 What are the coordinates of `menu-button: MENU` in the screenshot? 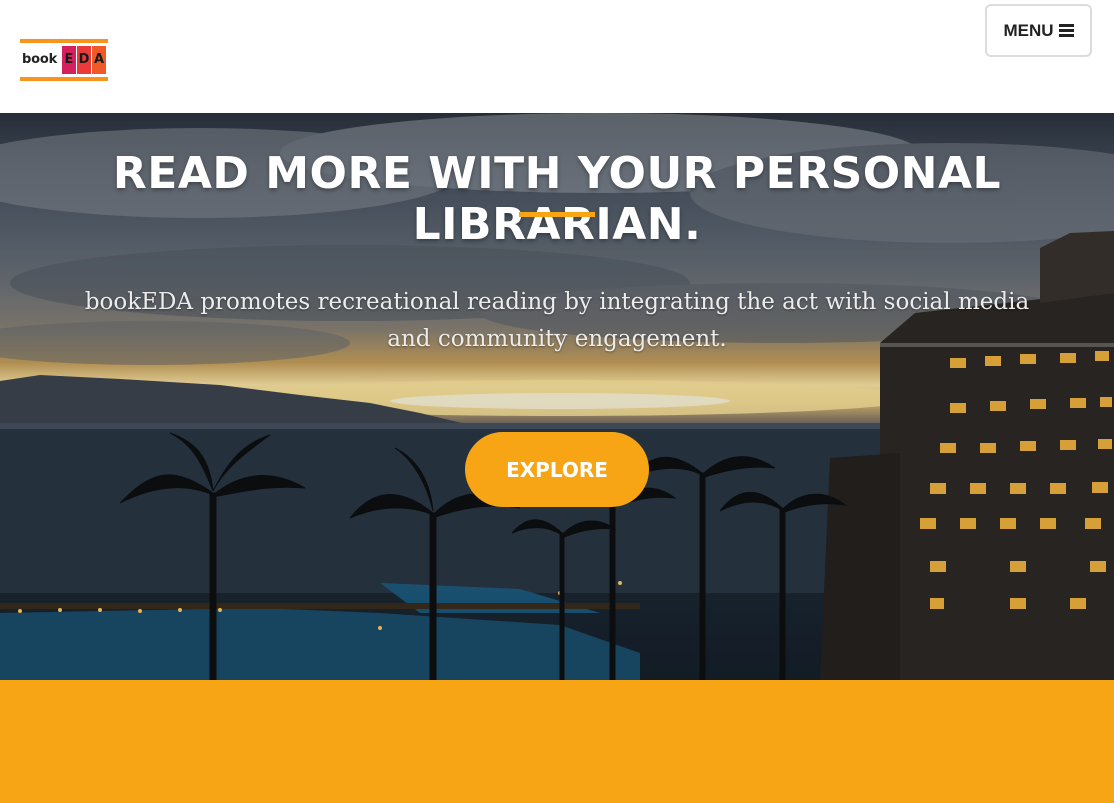 It's located at (1038, 30).